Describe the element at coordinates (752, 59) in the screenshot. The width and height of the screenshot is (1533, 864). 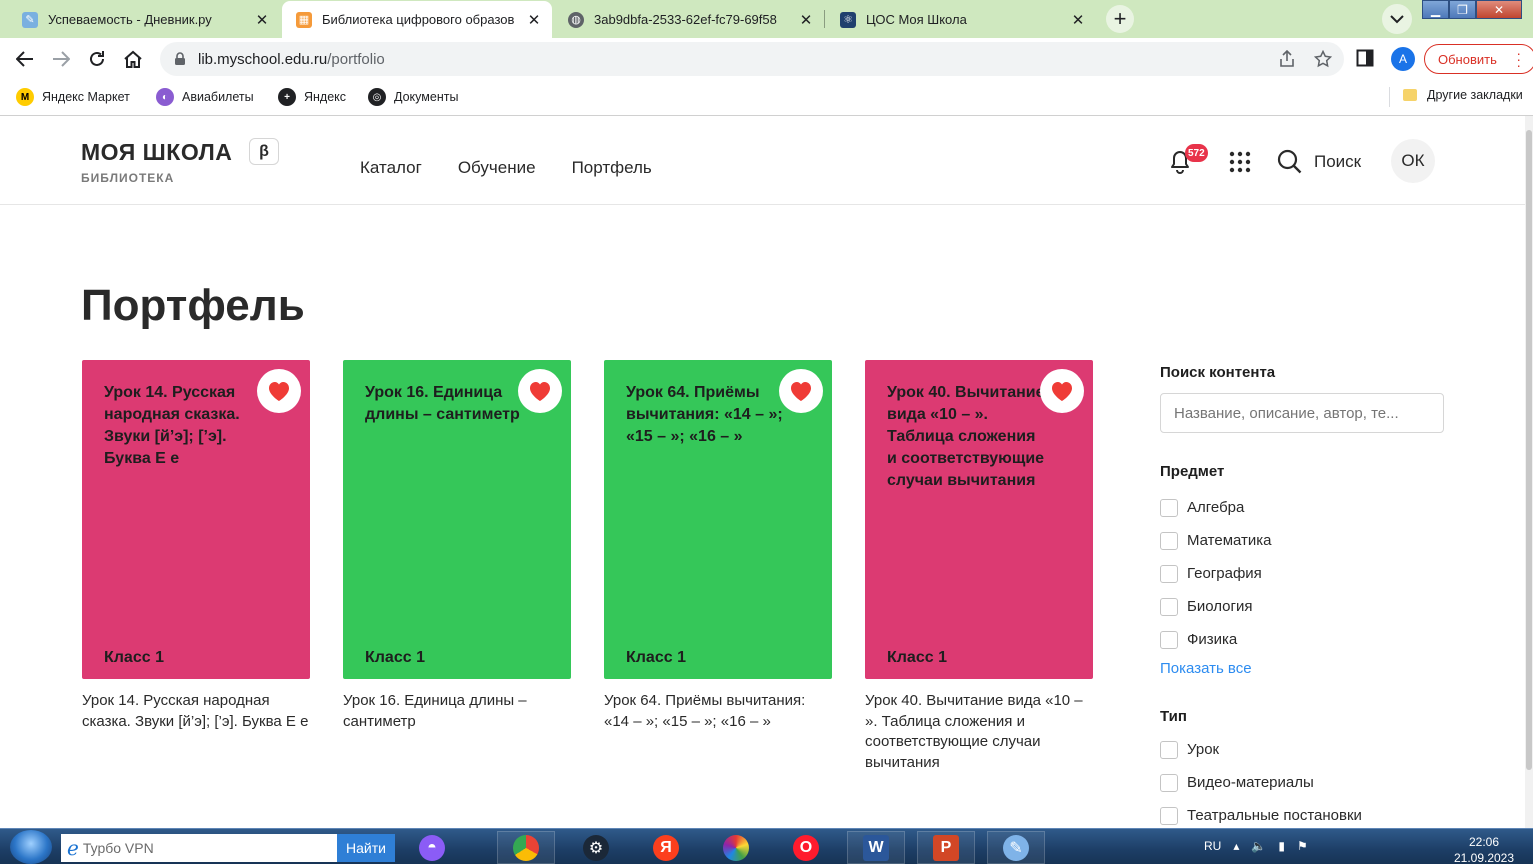
I see `address-bar: lib.myschool.edu.ru/portfolio` at that location.